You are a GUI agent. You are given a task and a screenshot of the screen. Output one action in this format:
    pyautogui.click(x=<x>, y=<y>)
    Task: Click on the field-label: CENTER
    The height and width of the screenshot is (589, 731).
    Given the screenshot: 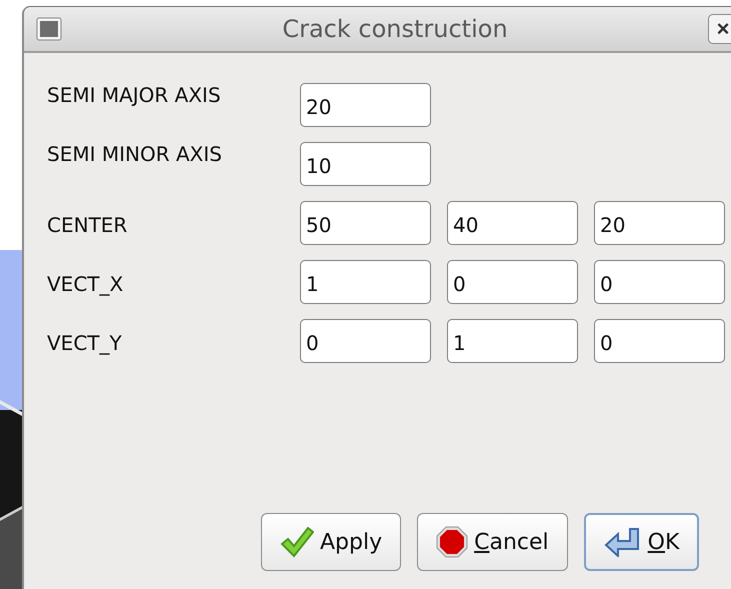 What is the action you would take?
    pyautogui.click(x=87, y=224)
    